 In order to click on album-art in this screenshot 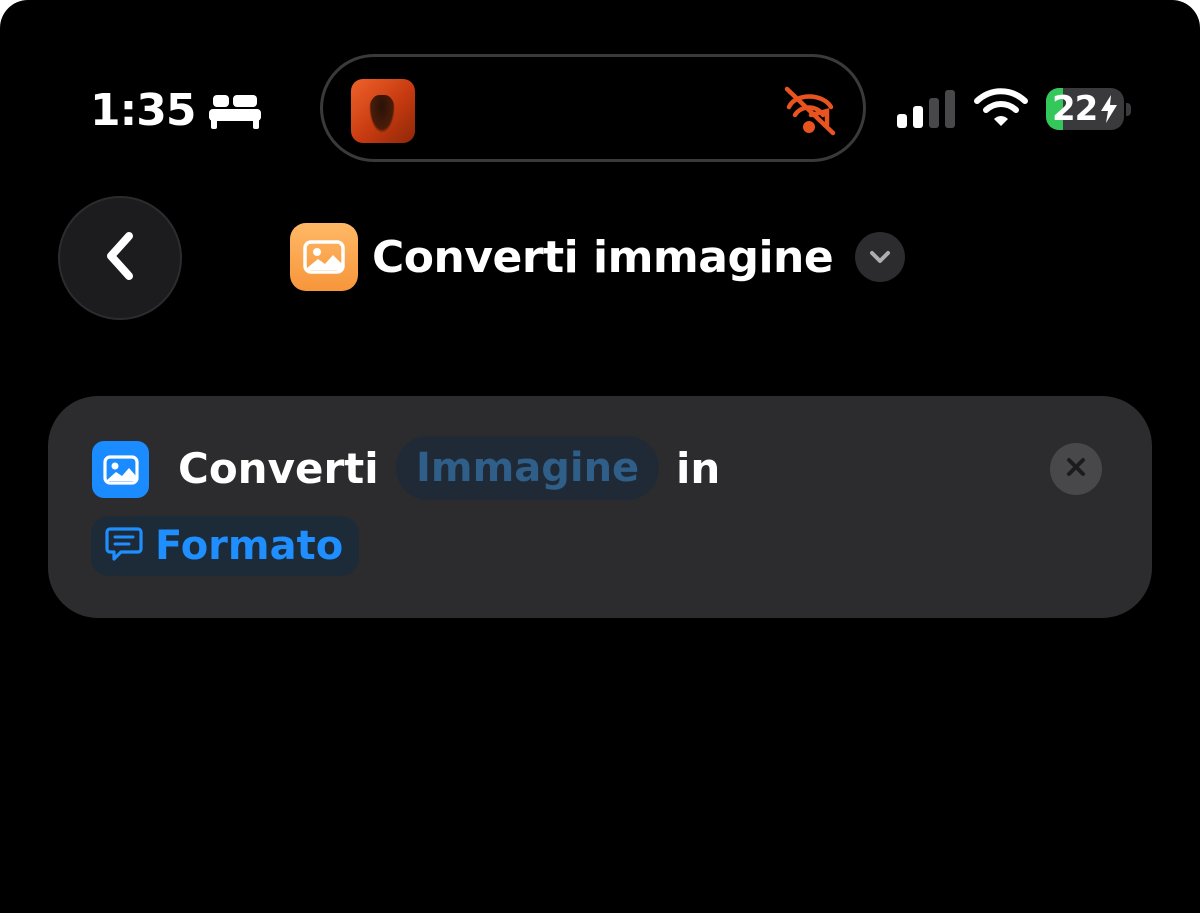, I will do `click(383, 111)`.